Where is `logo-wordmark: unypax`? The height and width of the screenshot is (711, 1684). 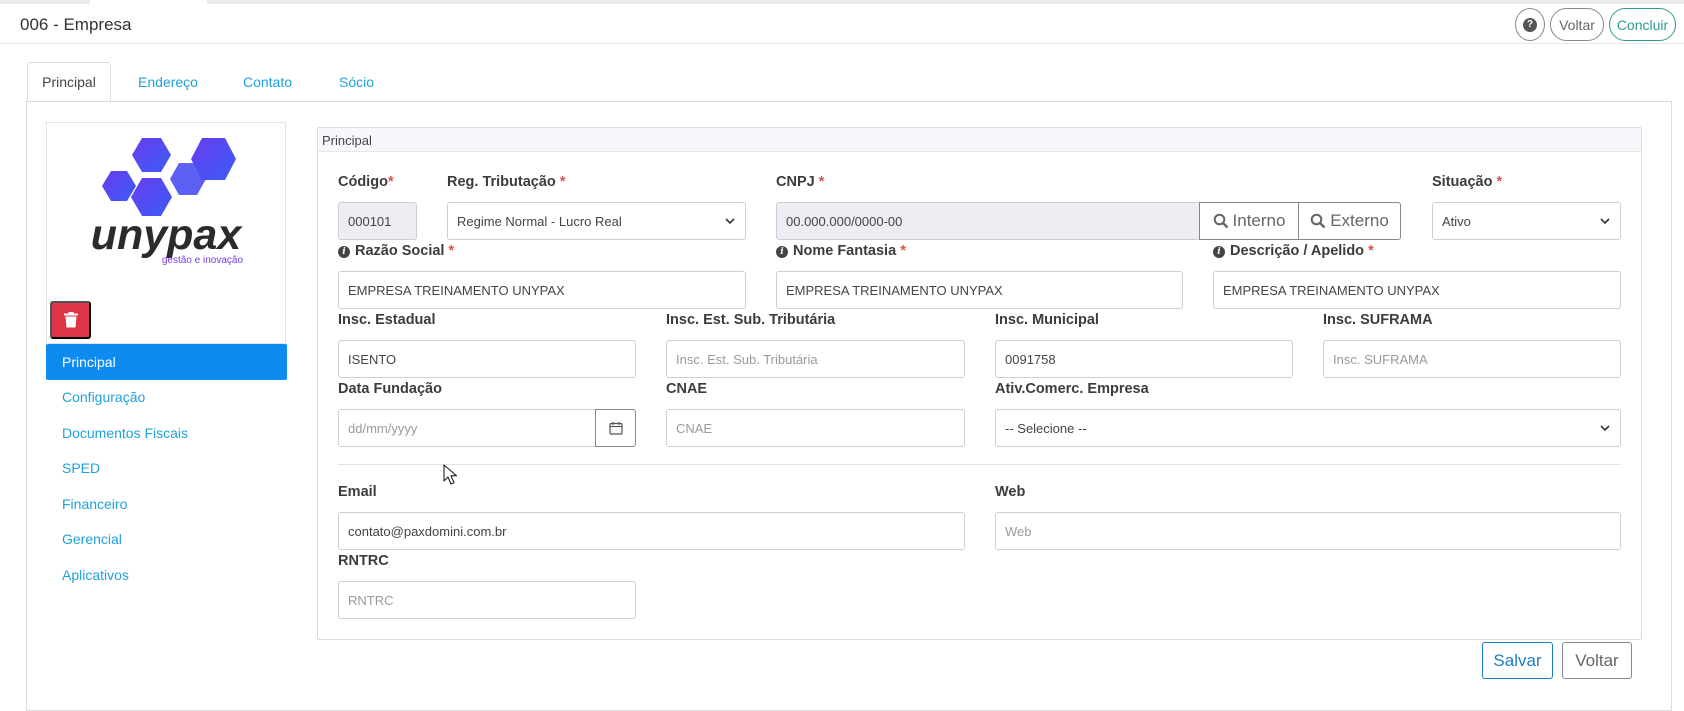
logo-wordmark: unypax is located at coordinates (167, 235).